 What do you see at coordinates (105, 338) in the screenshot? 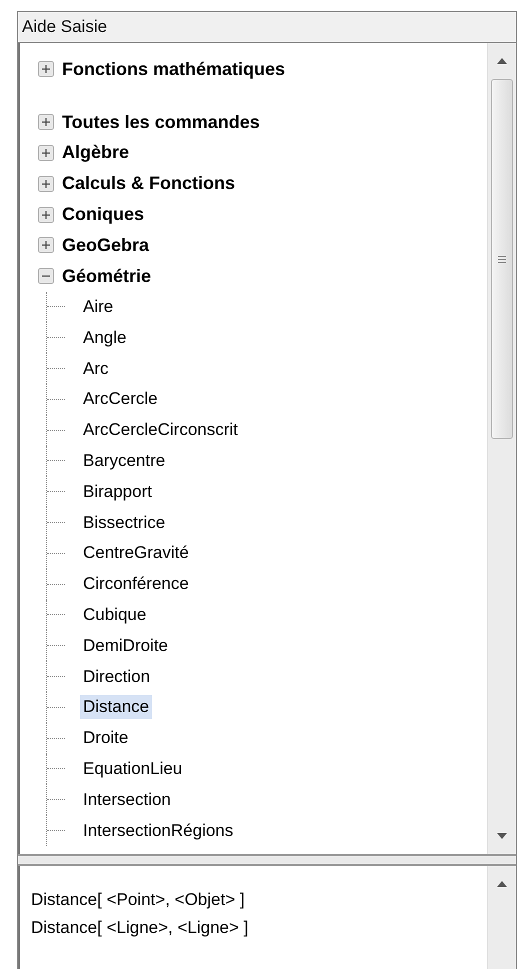
I see `tree-item: Angle` at bounding box center [105, 338].